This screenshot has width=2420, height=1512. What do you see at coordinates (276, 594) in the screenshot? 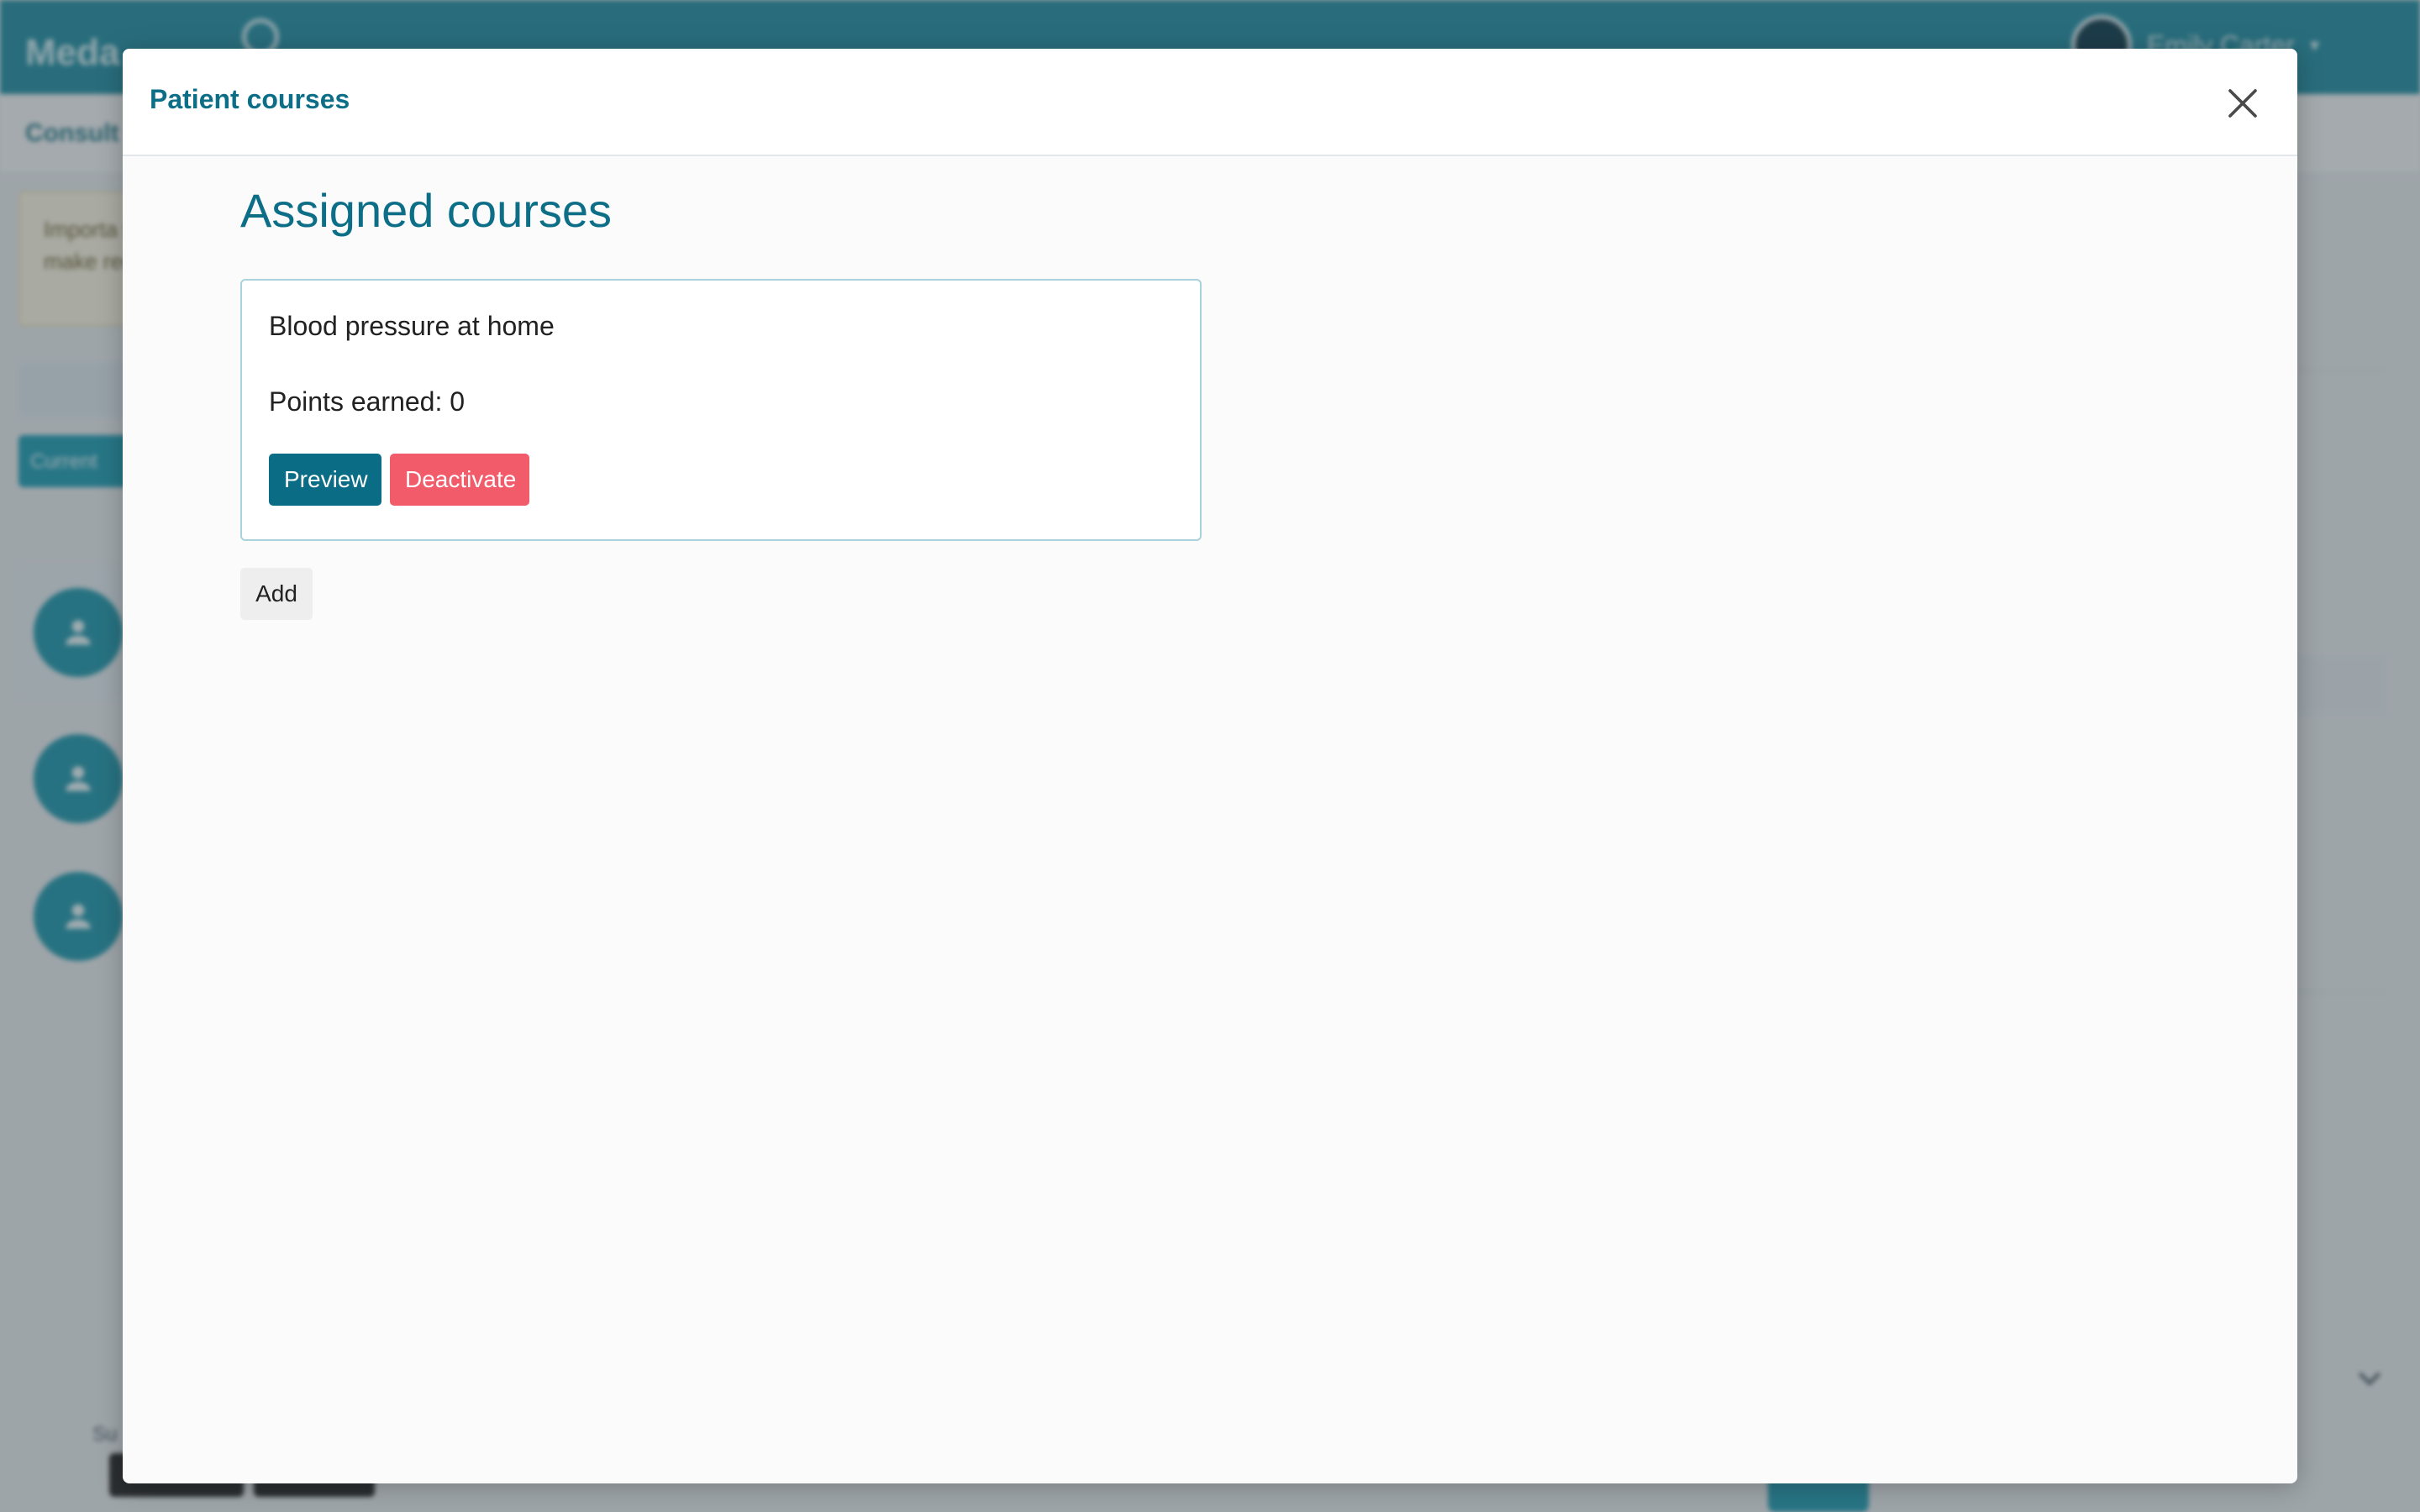
I see `add-course-button: Add` at bounding box center [276, 594].